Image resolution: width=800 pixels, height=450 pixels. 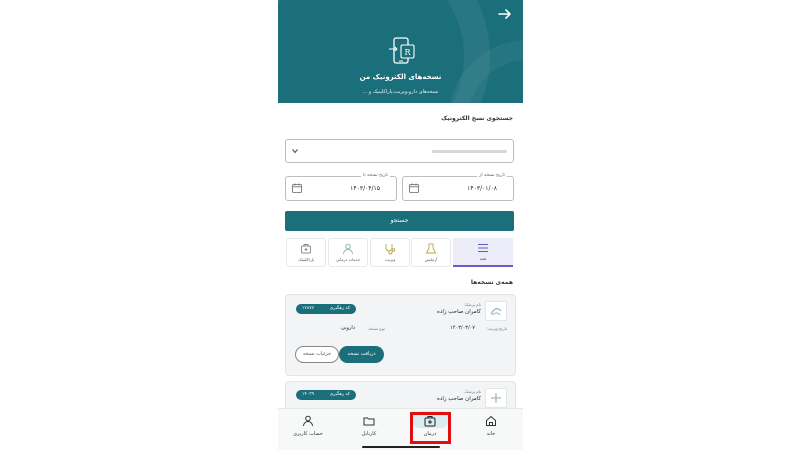 I want to click on visit-date-value: ۱۴۰۳/۰۳/۰۷, so click(x=462, y=328).